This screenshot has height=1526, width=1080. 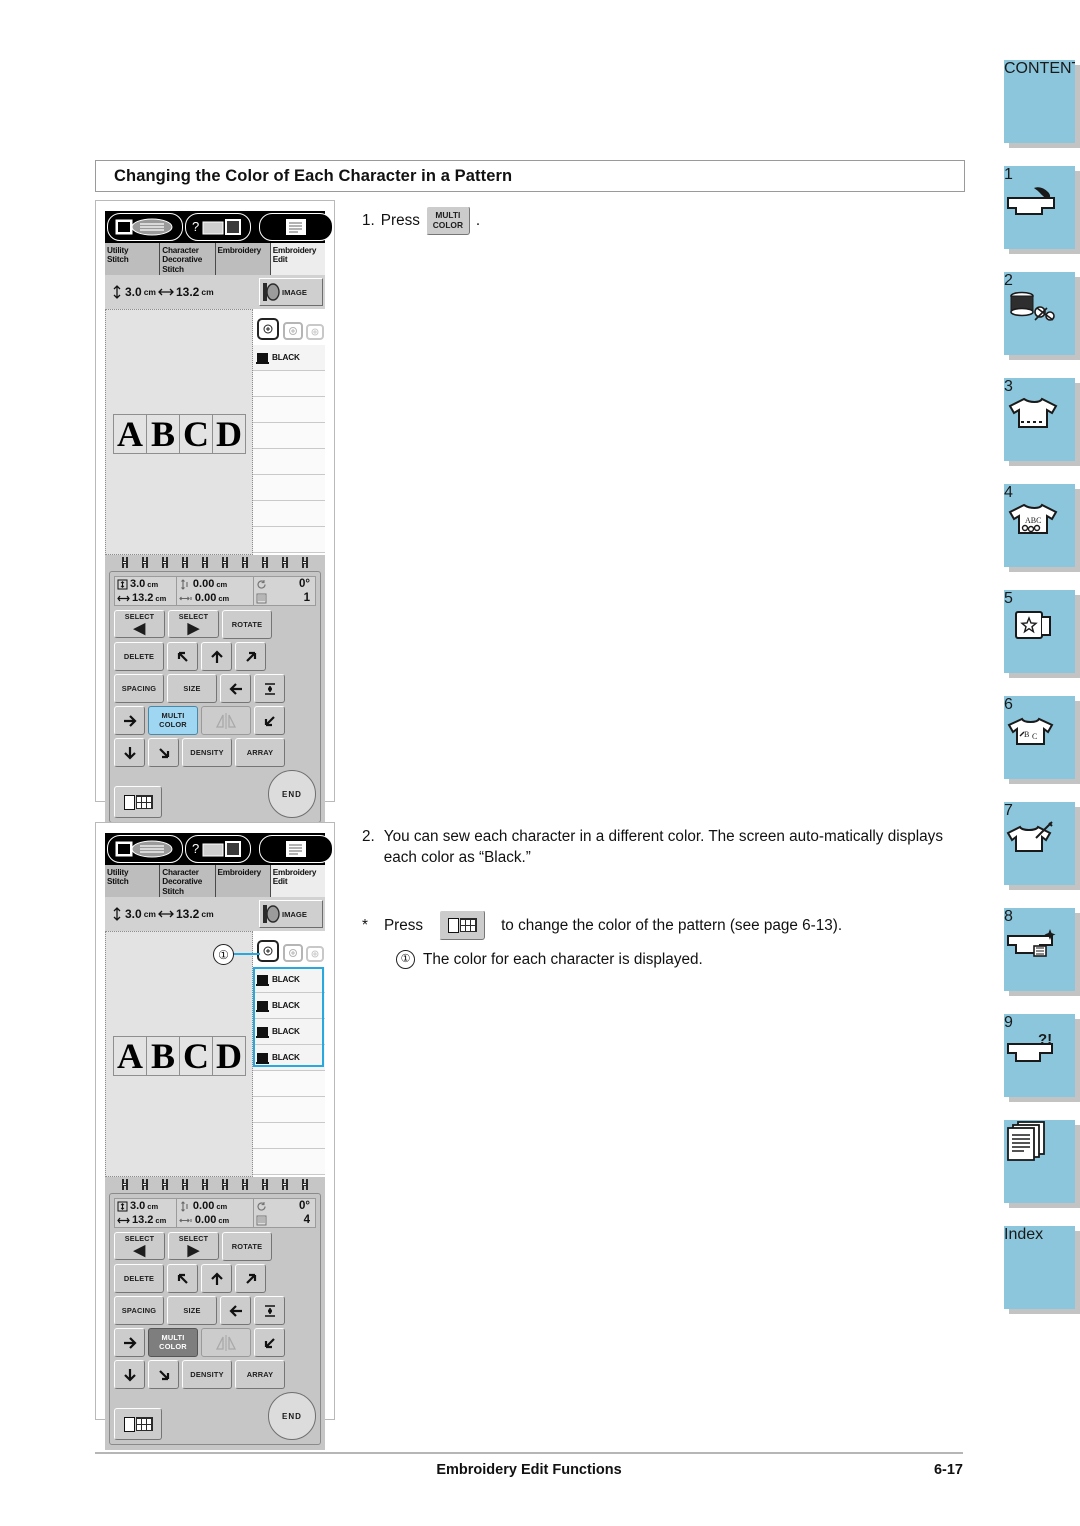 I want to click on side-tab-chapter-4: 4 ABC, so click(x=1042, y=528).